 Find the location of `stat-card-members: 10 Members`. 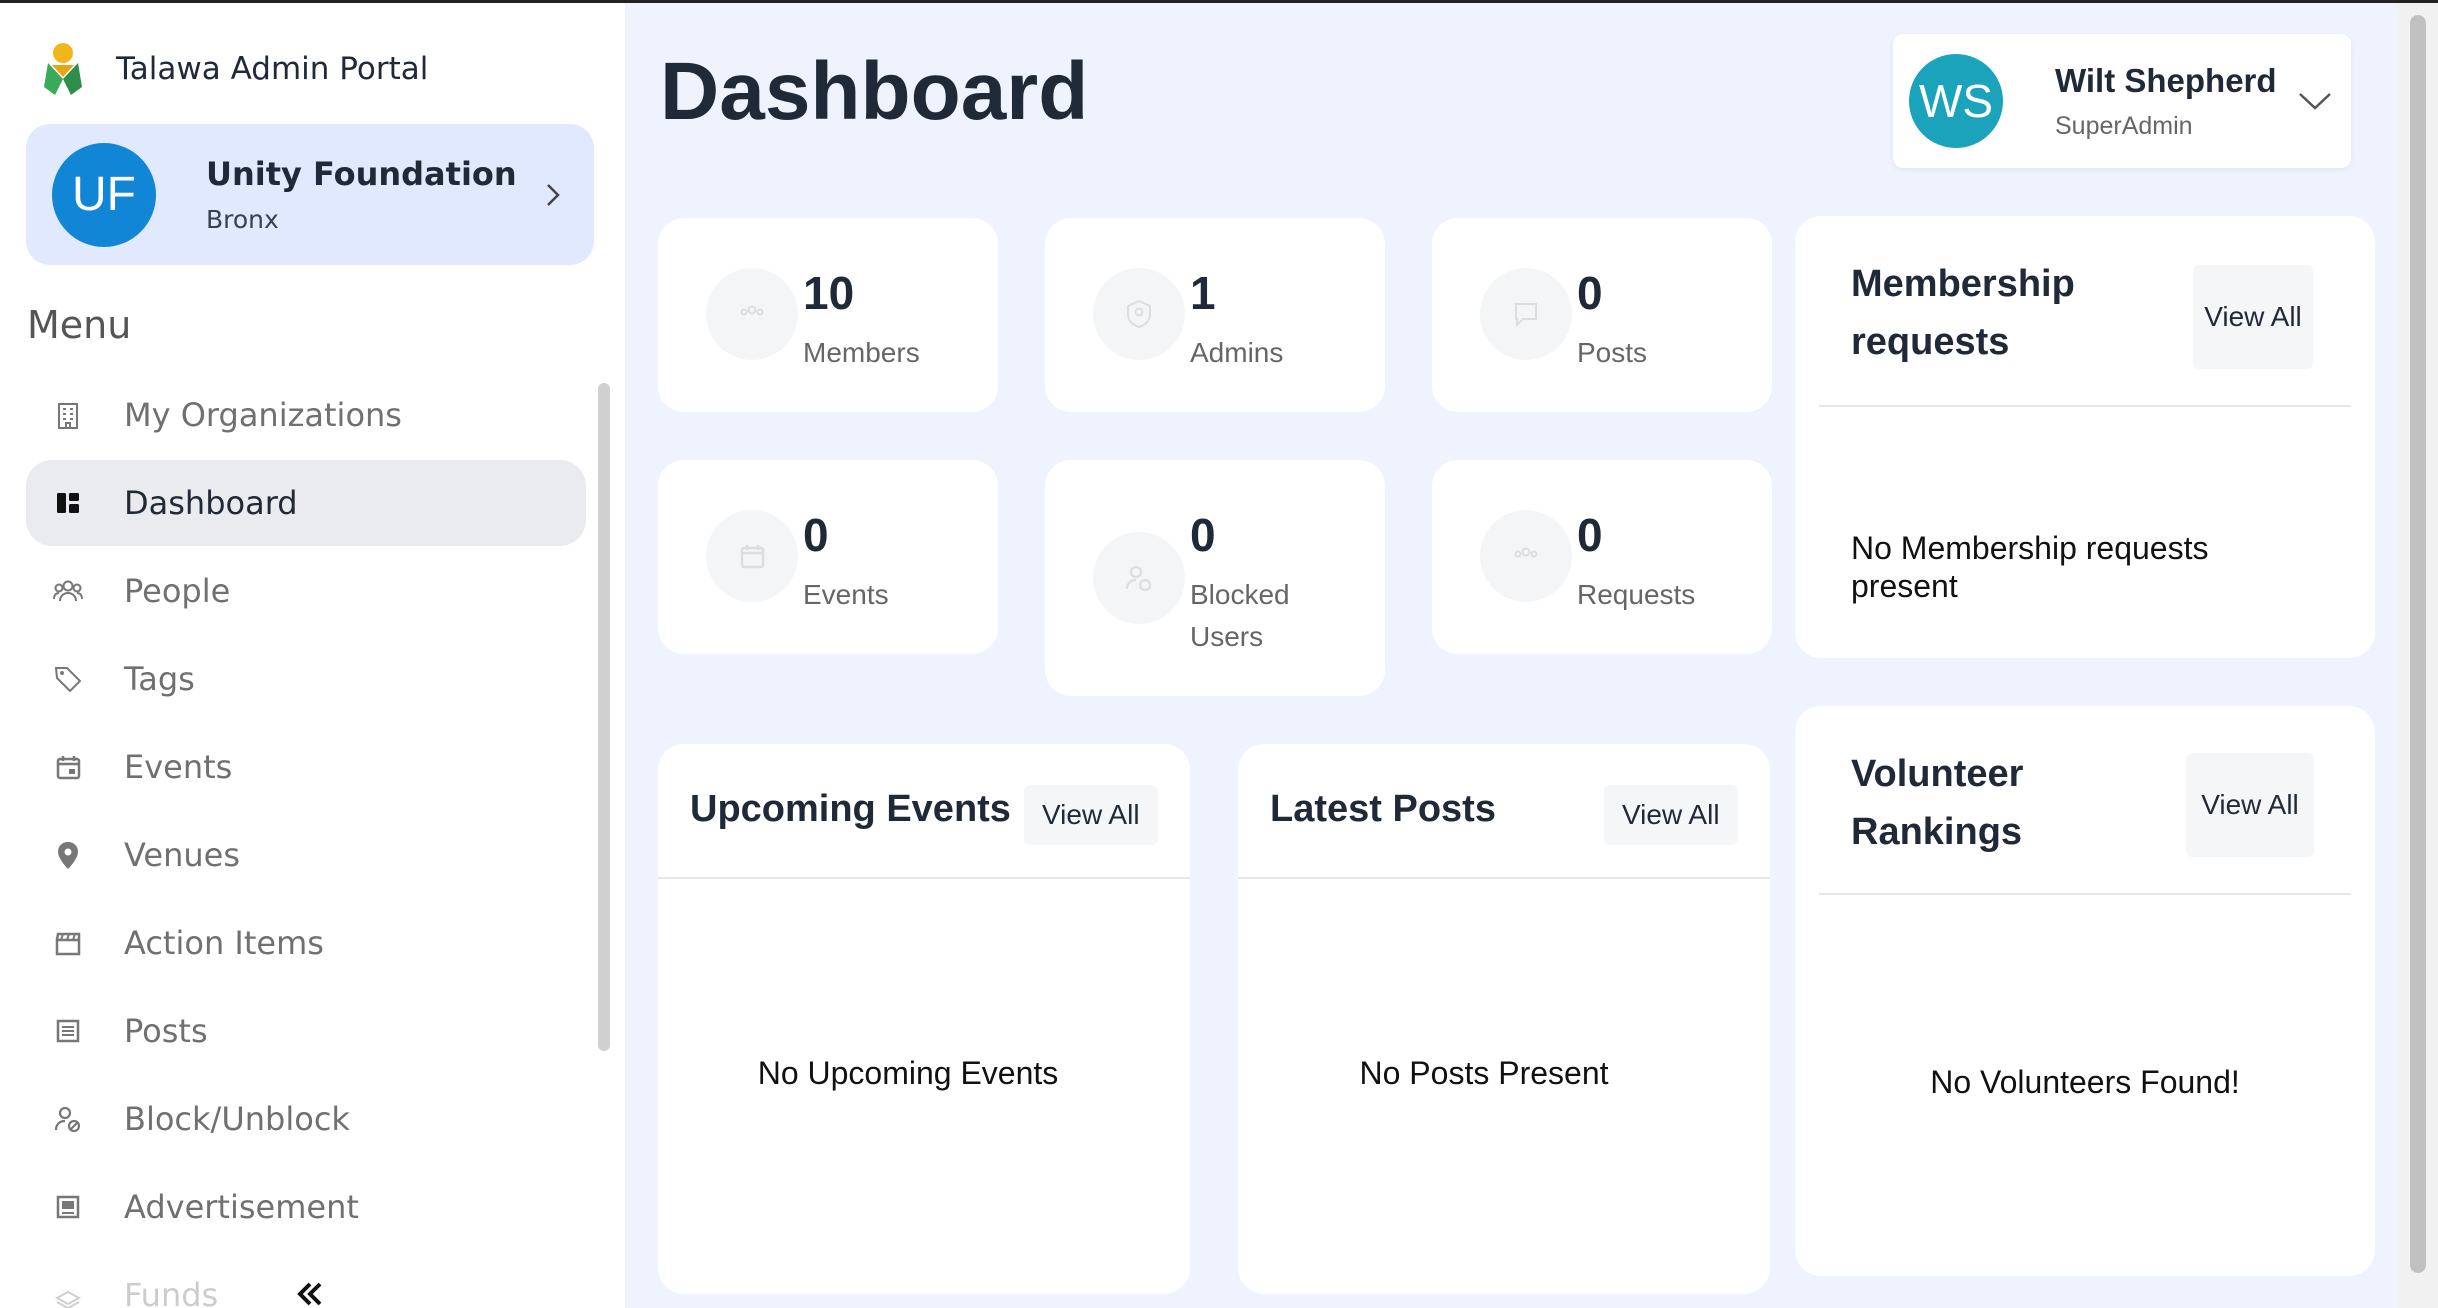

stat-card-members: 10 Members is located at coordinates (828, 315).